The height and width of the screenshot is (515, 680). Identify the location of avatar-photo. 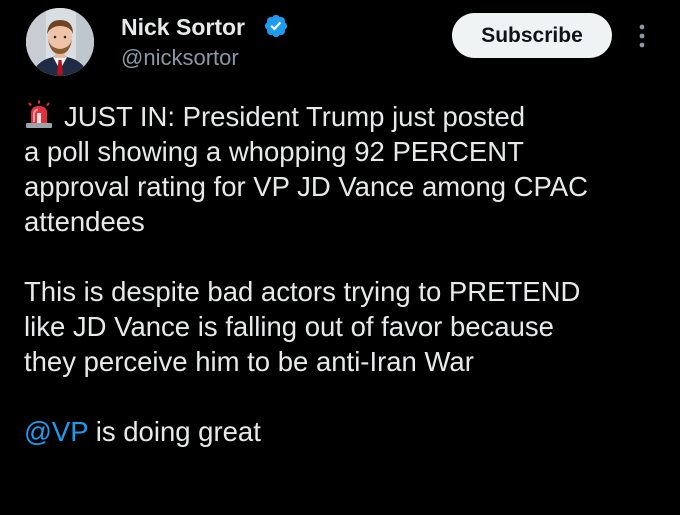
(60, 42).